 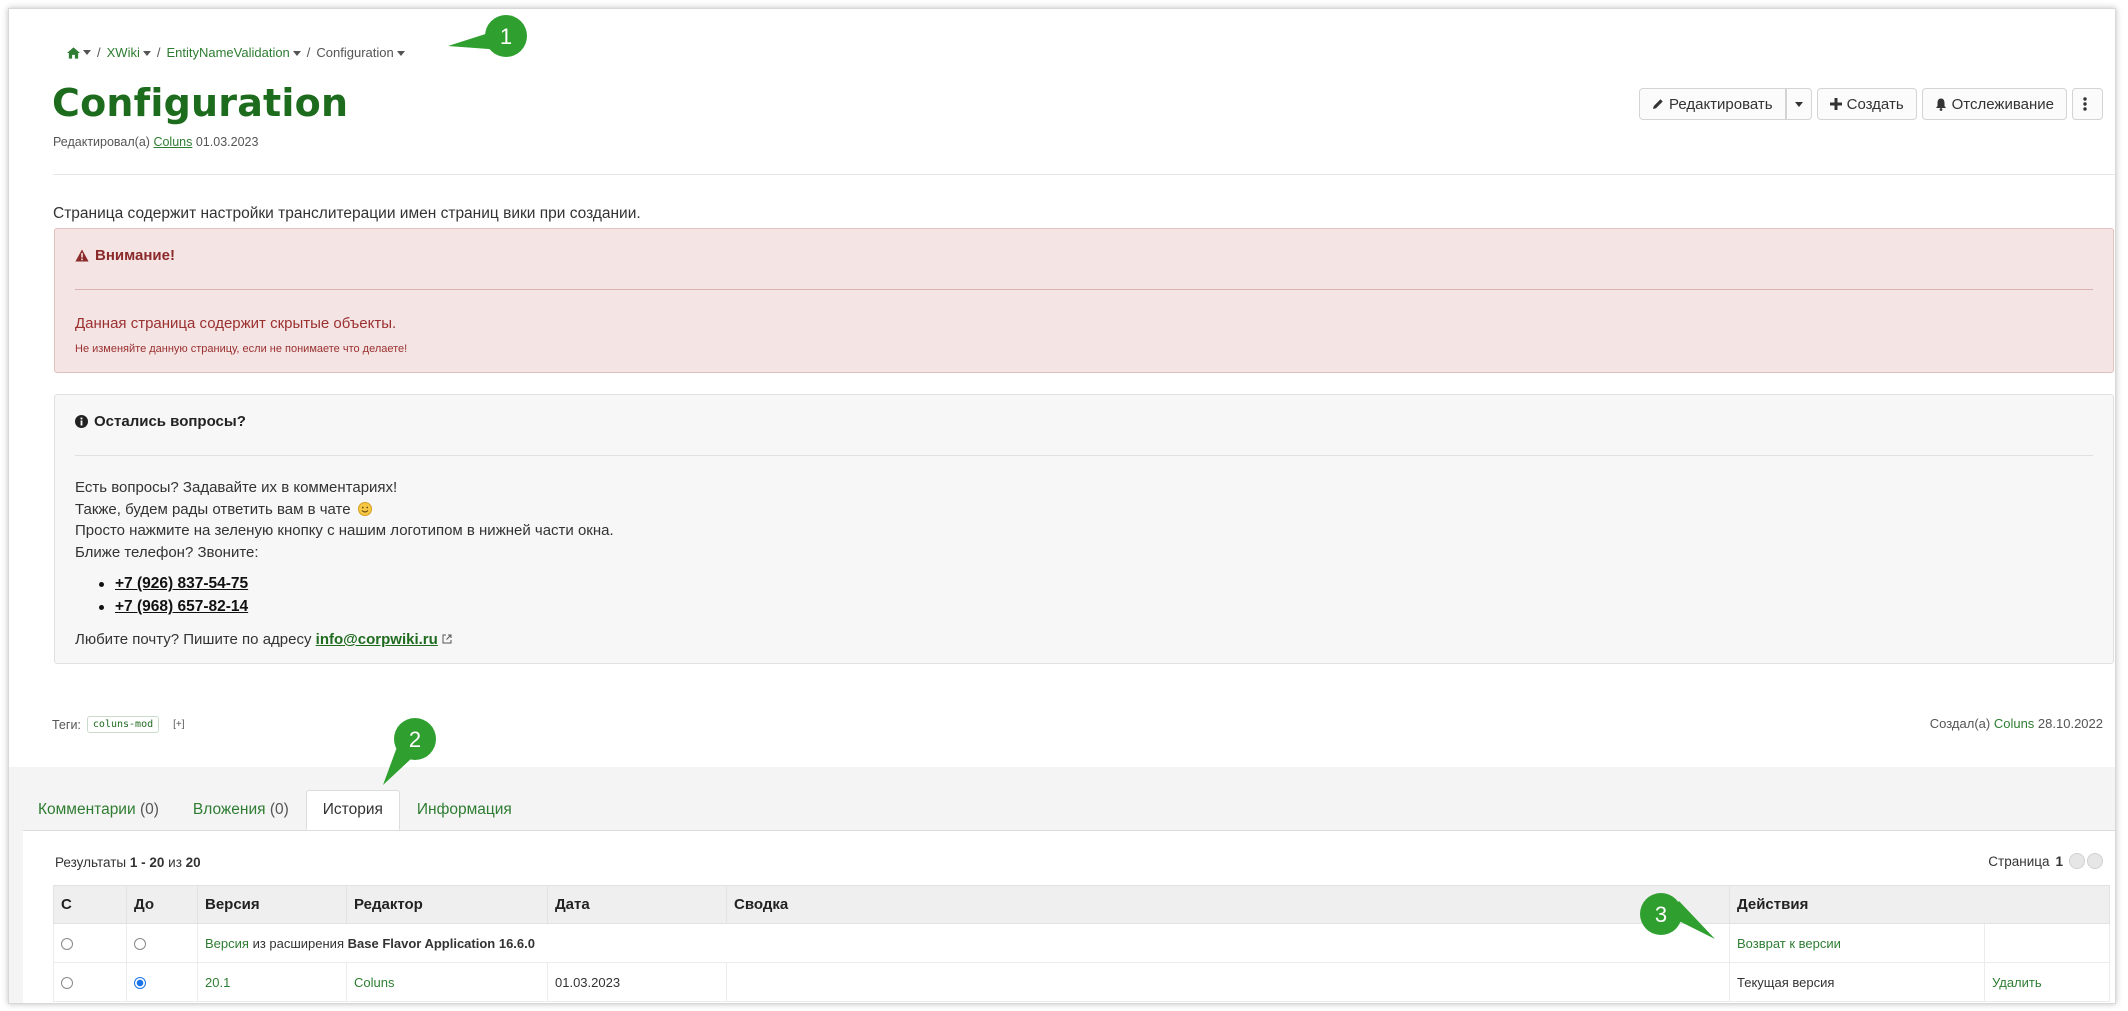 What do you see at coordinates (1919, 904) in the screenshot?
I see `column-header-actions: Действия` at bounding box center [1919, 904].